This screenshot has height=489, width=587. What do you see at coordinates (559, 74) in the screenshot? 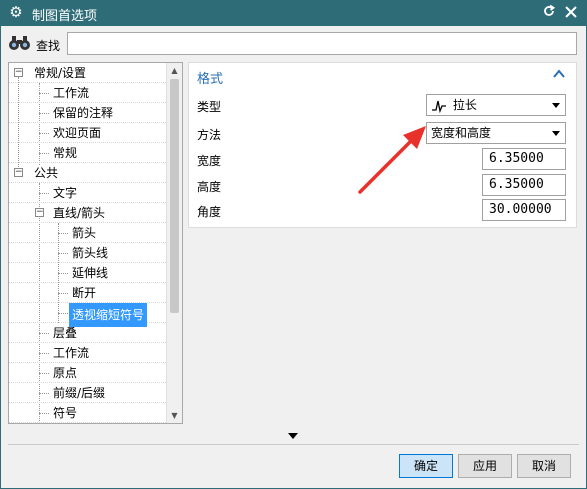
I see `chevron-up-icon` at bounding box center [559, 74].